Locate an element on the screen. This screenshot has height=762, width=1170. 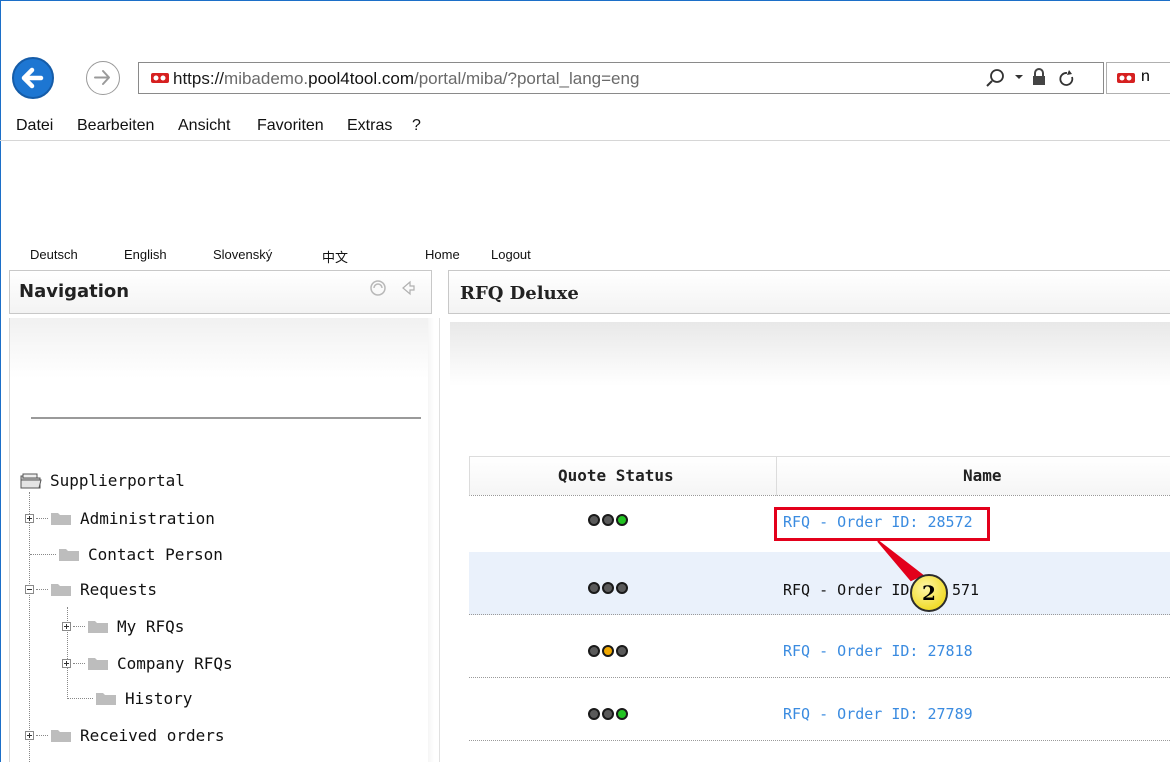
menu-bearbeiten: Bearbeiten is located at coordinates (115, 126).